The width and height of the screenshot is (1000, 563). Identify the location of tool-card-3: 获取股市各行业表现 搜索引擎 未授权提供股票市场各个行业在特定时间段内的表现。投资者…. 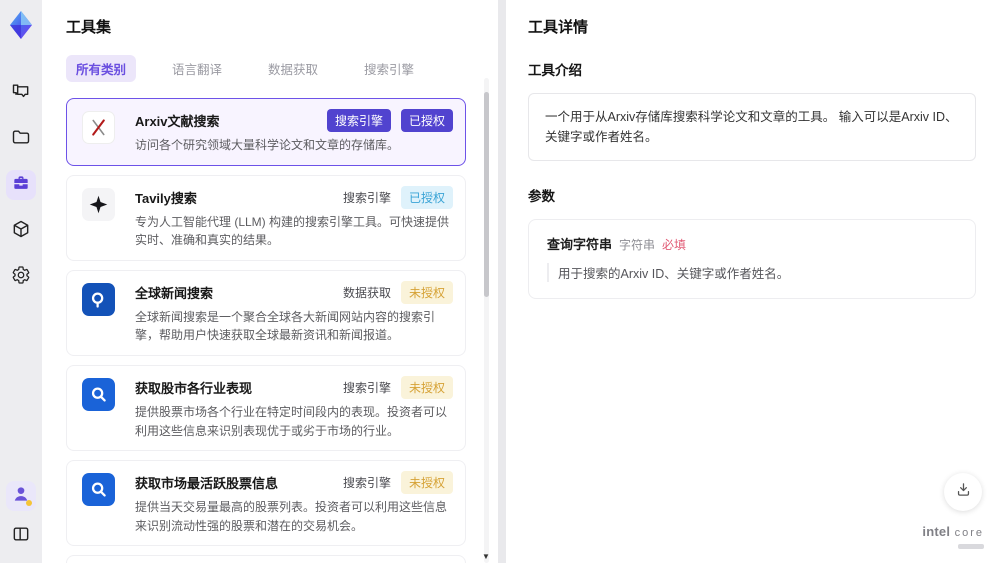
(266, 408).